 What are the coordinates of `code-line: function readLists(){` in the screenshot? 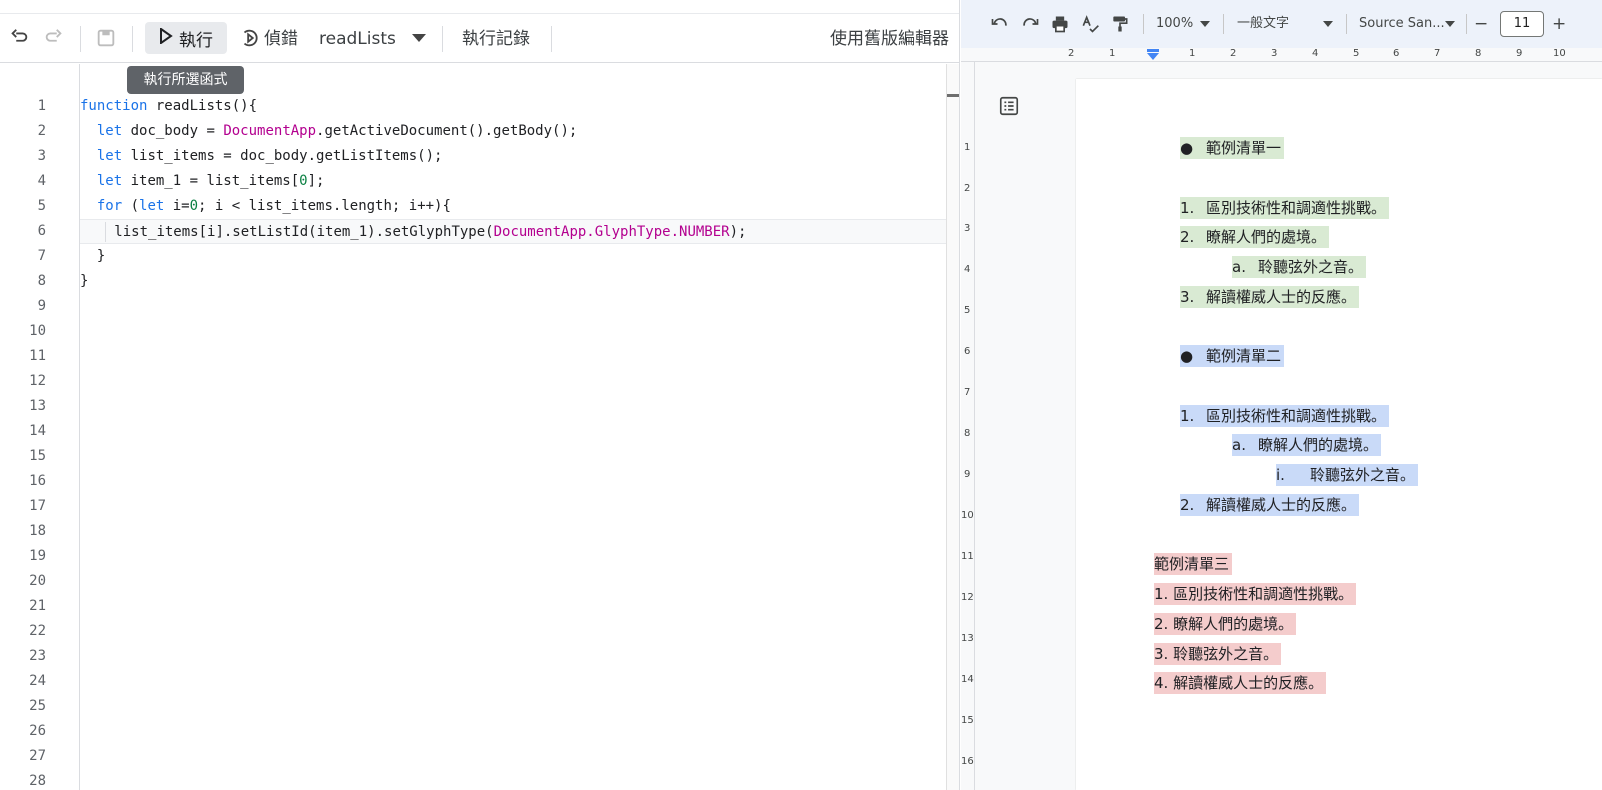 It's located at (515, 106).